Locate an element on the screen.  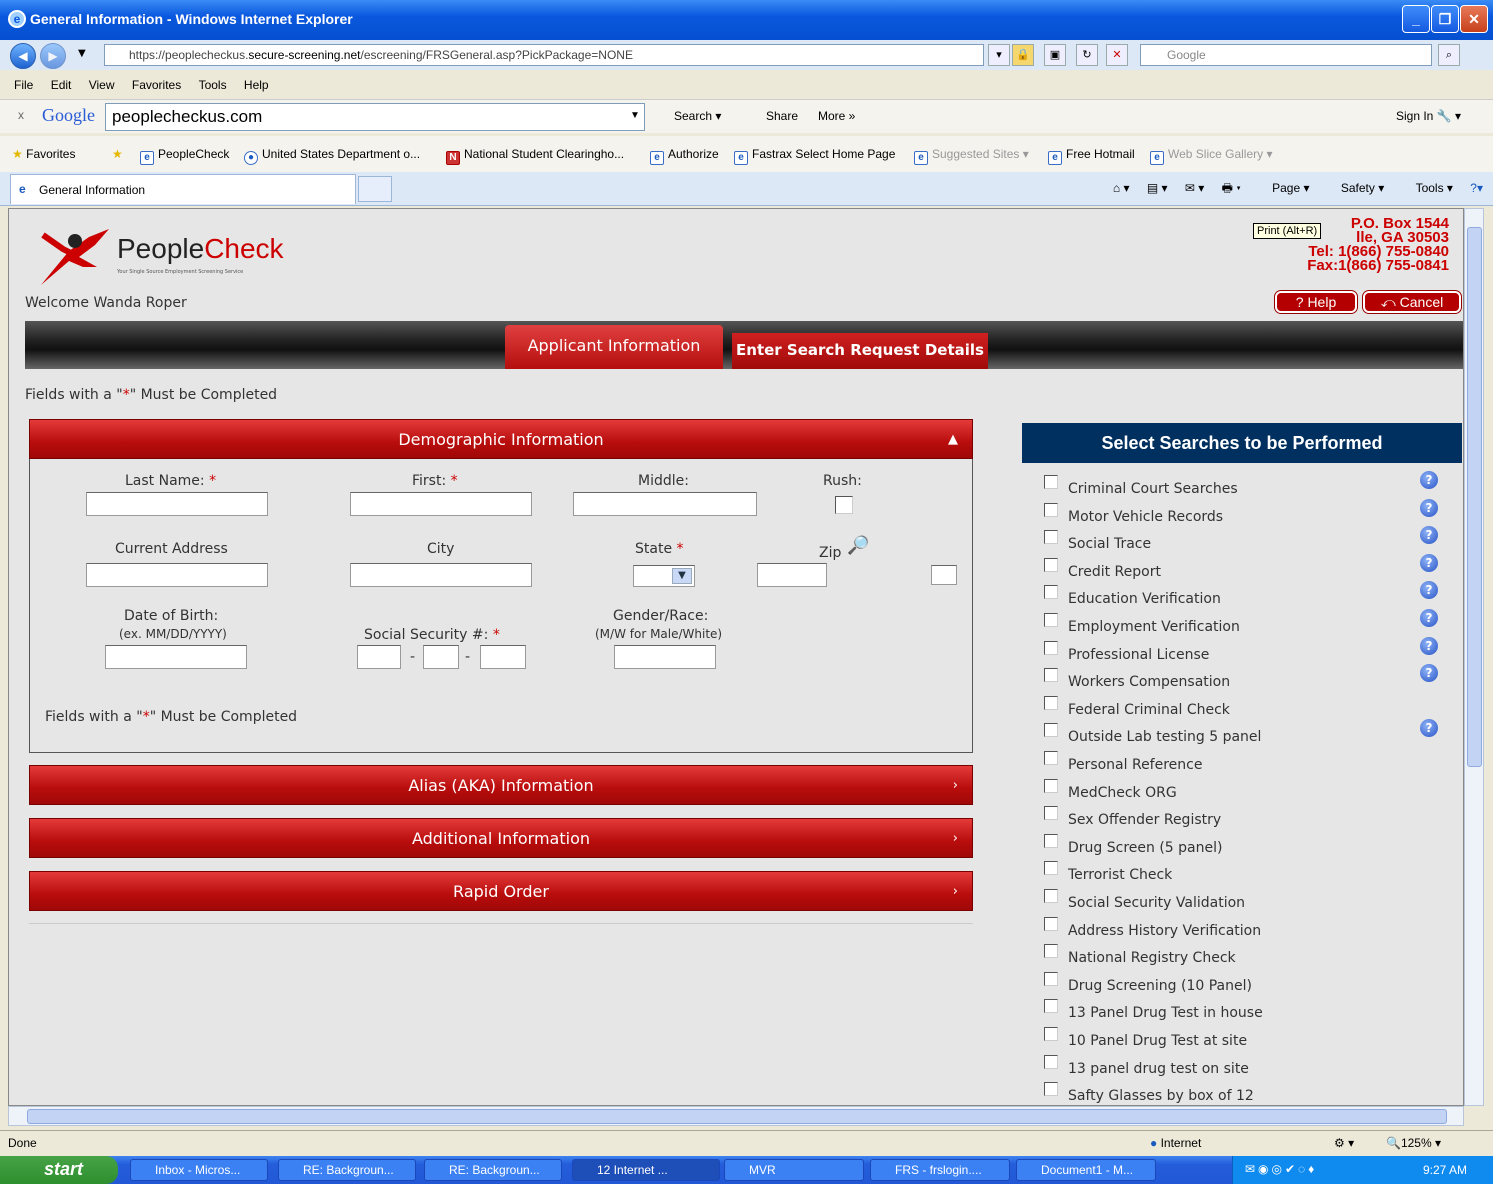
state-select: ▼ is located at coordinates (664, 576).